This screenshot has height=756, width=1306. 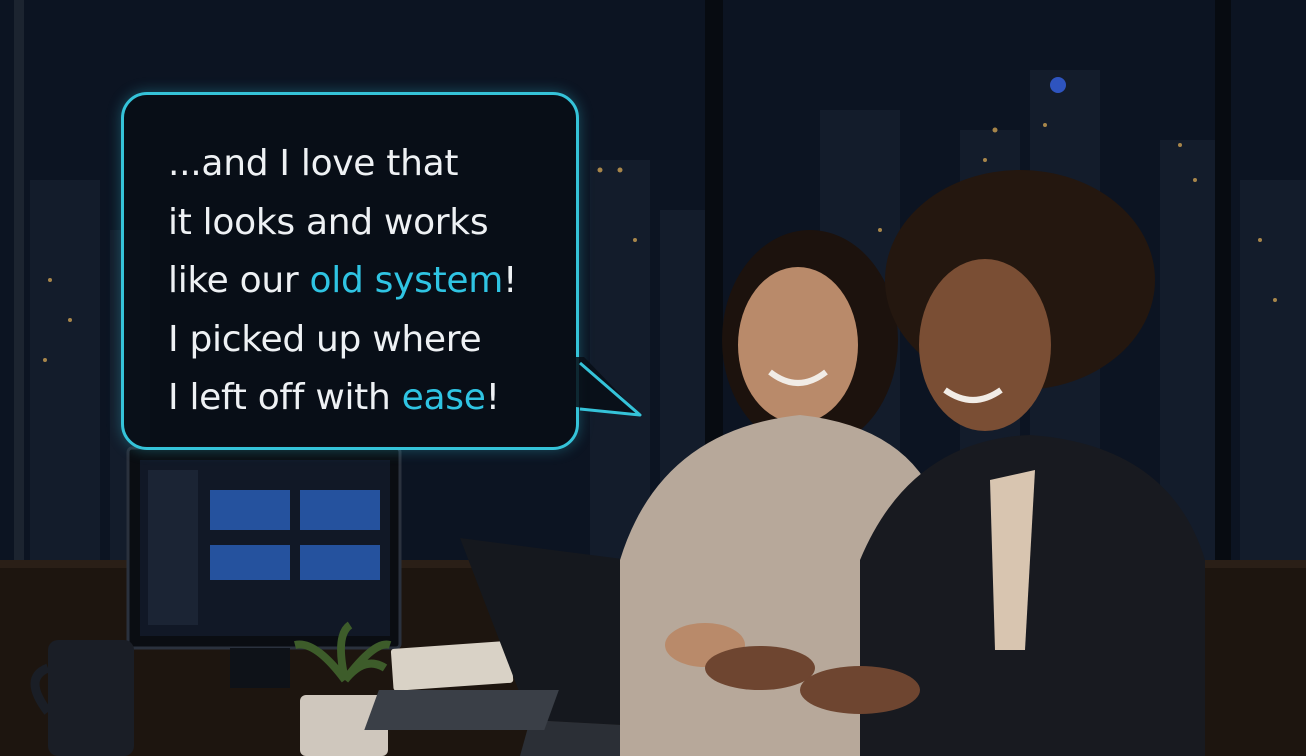 I want to click on blue-tower-light, so click(x=1058, y=85).